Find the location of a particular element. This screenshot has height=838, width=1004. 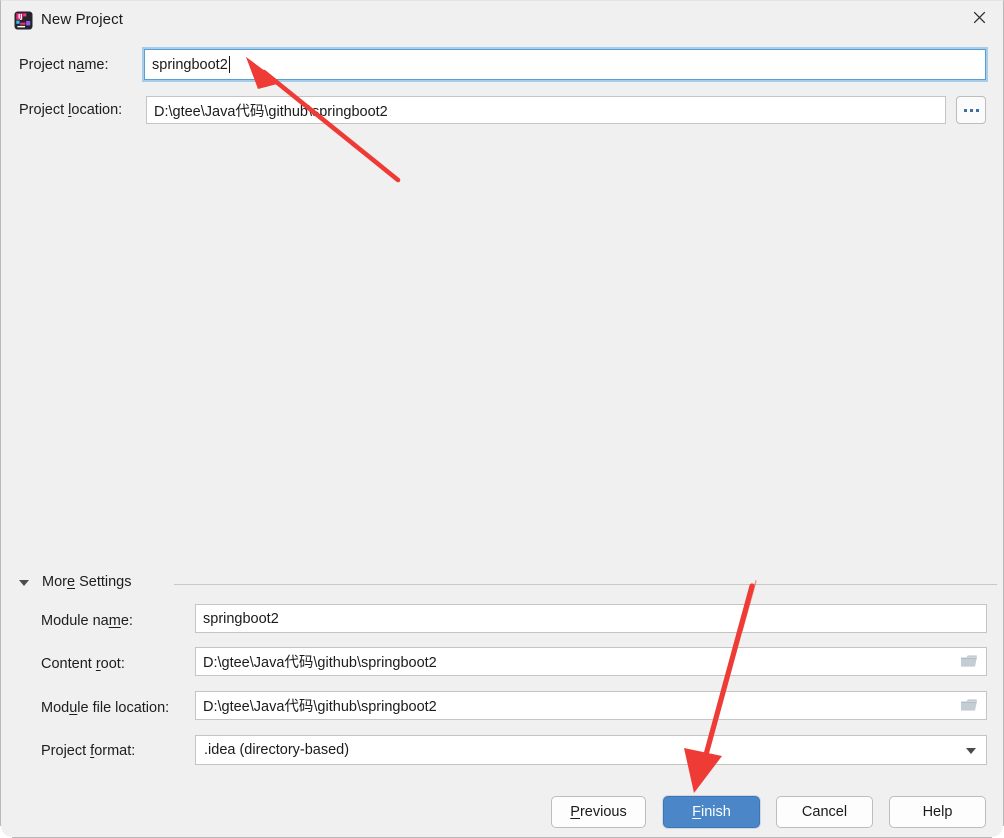

content-root-value: D:\gtee\Java代码\github\springboot2 is located at coordinates (320, 663).